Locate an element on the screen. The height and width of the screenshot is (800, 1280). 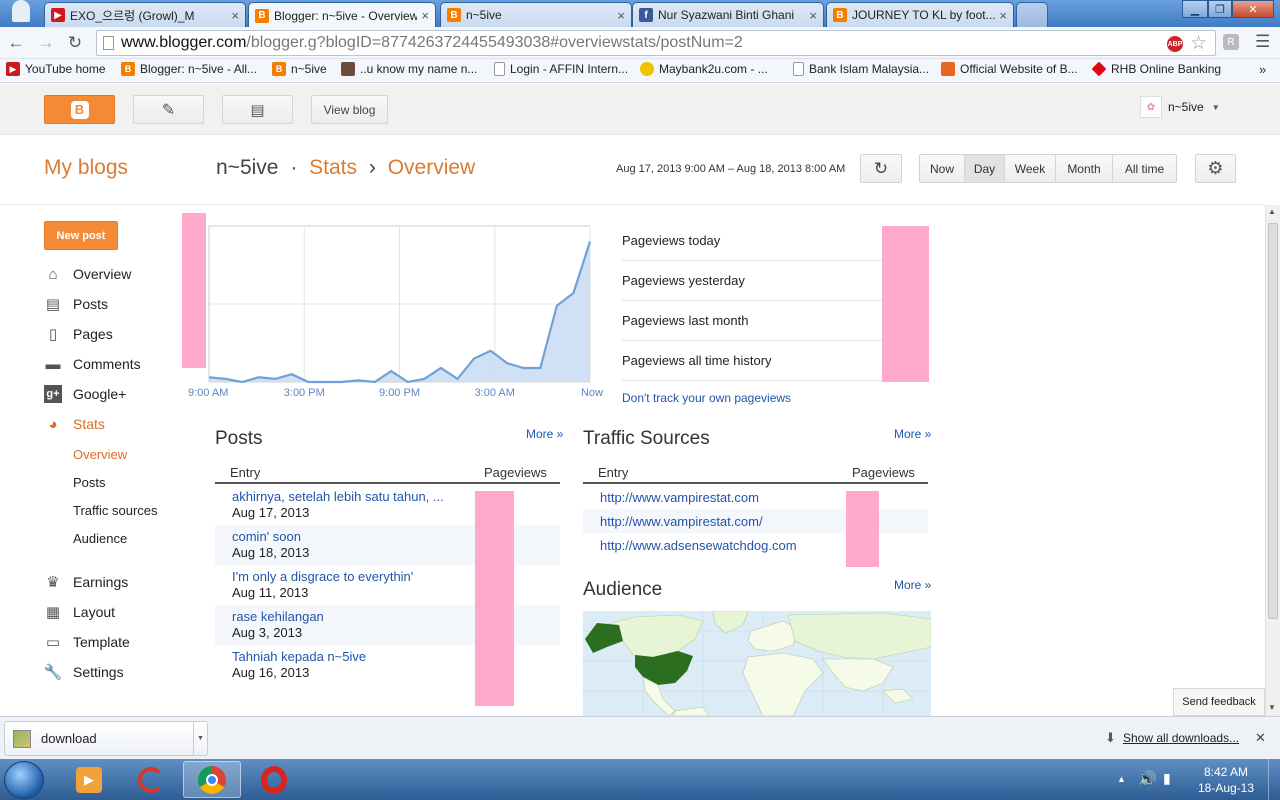
post-title-link: Tahniah kepada n~5ive is located at coordinates (299, 656).